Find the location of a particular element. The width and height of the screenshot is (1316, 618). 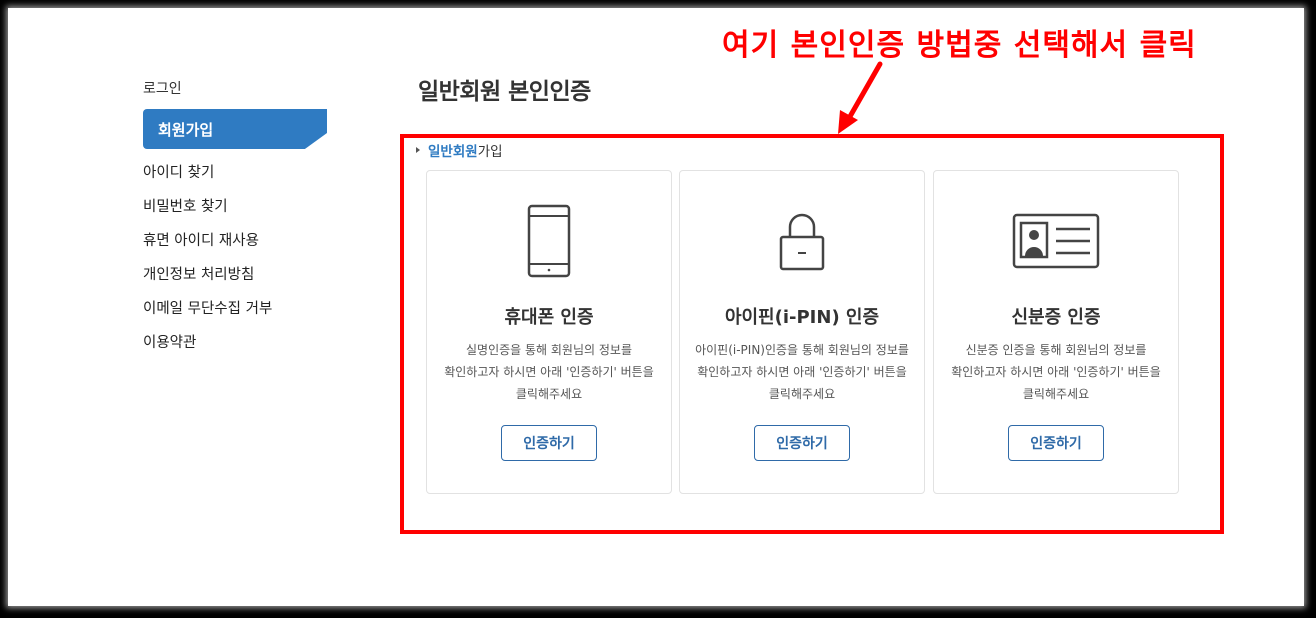

triangle-bullet-icon is located at coordinates (418, 150).